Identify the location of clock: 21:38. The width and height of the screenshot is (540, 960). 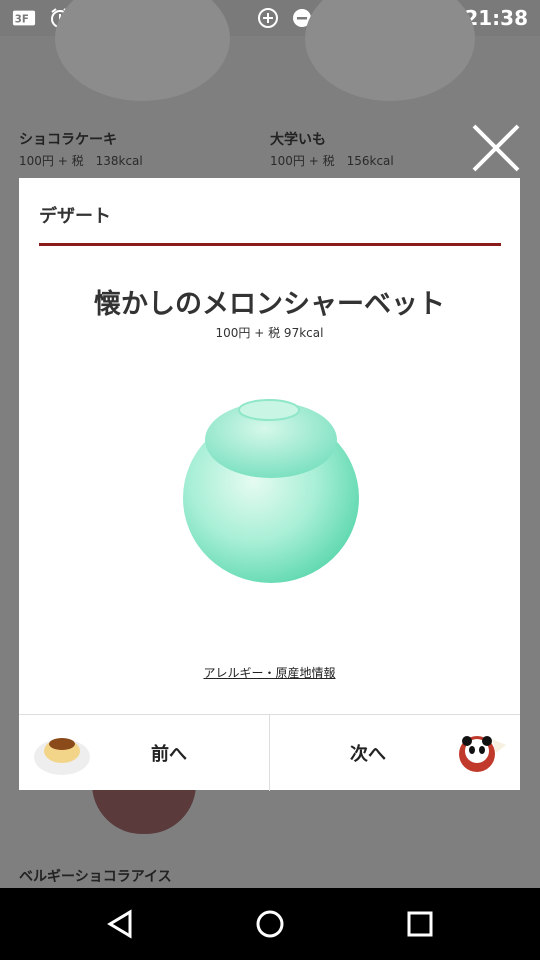
(496, 18).